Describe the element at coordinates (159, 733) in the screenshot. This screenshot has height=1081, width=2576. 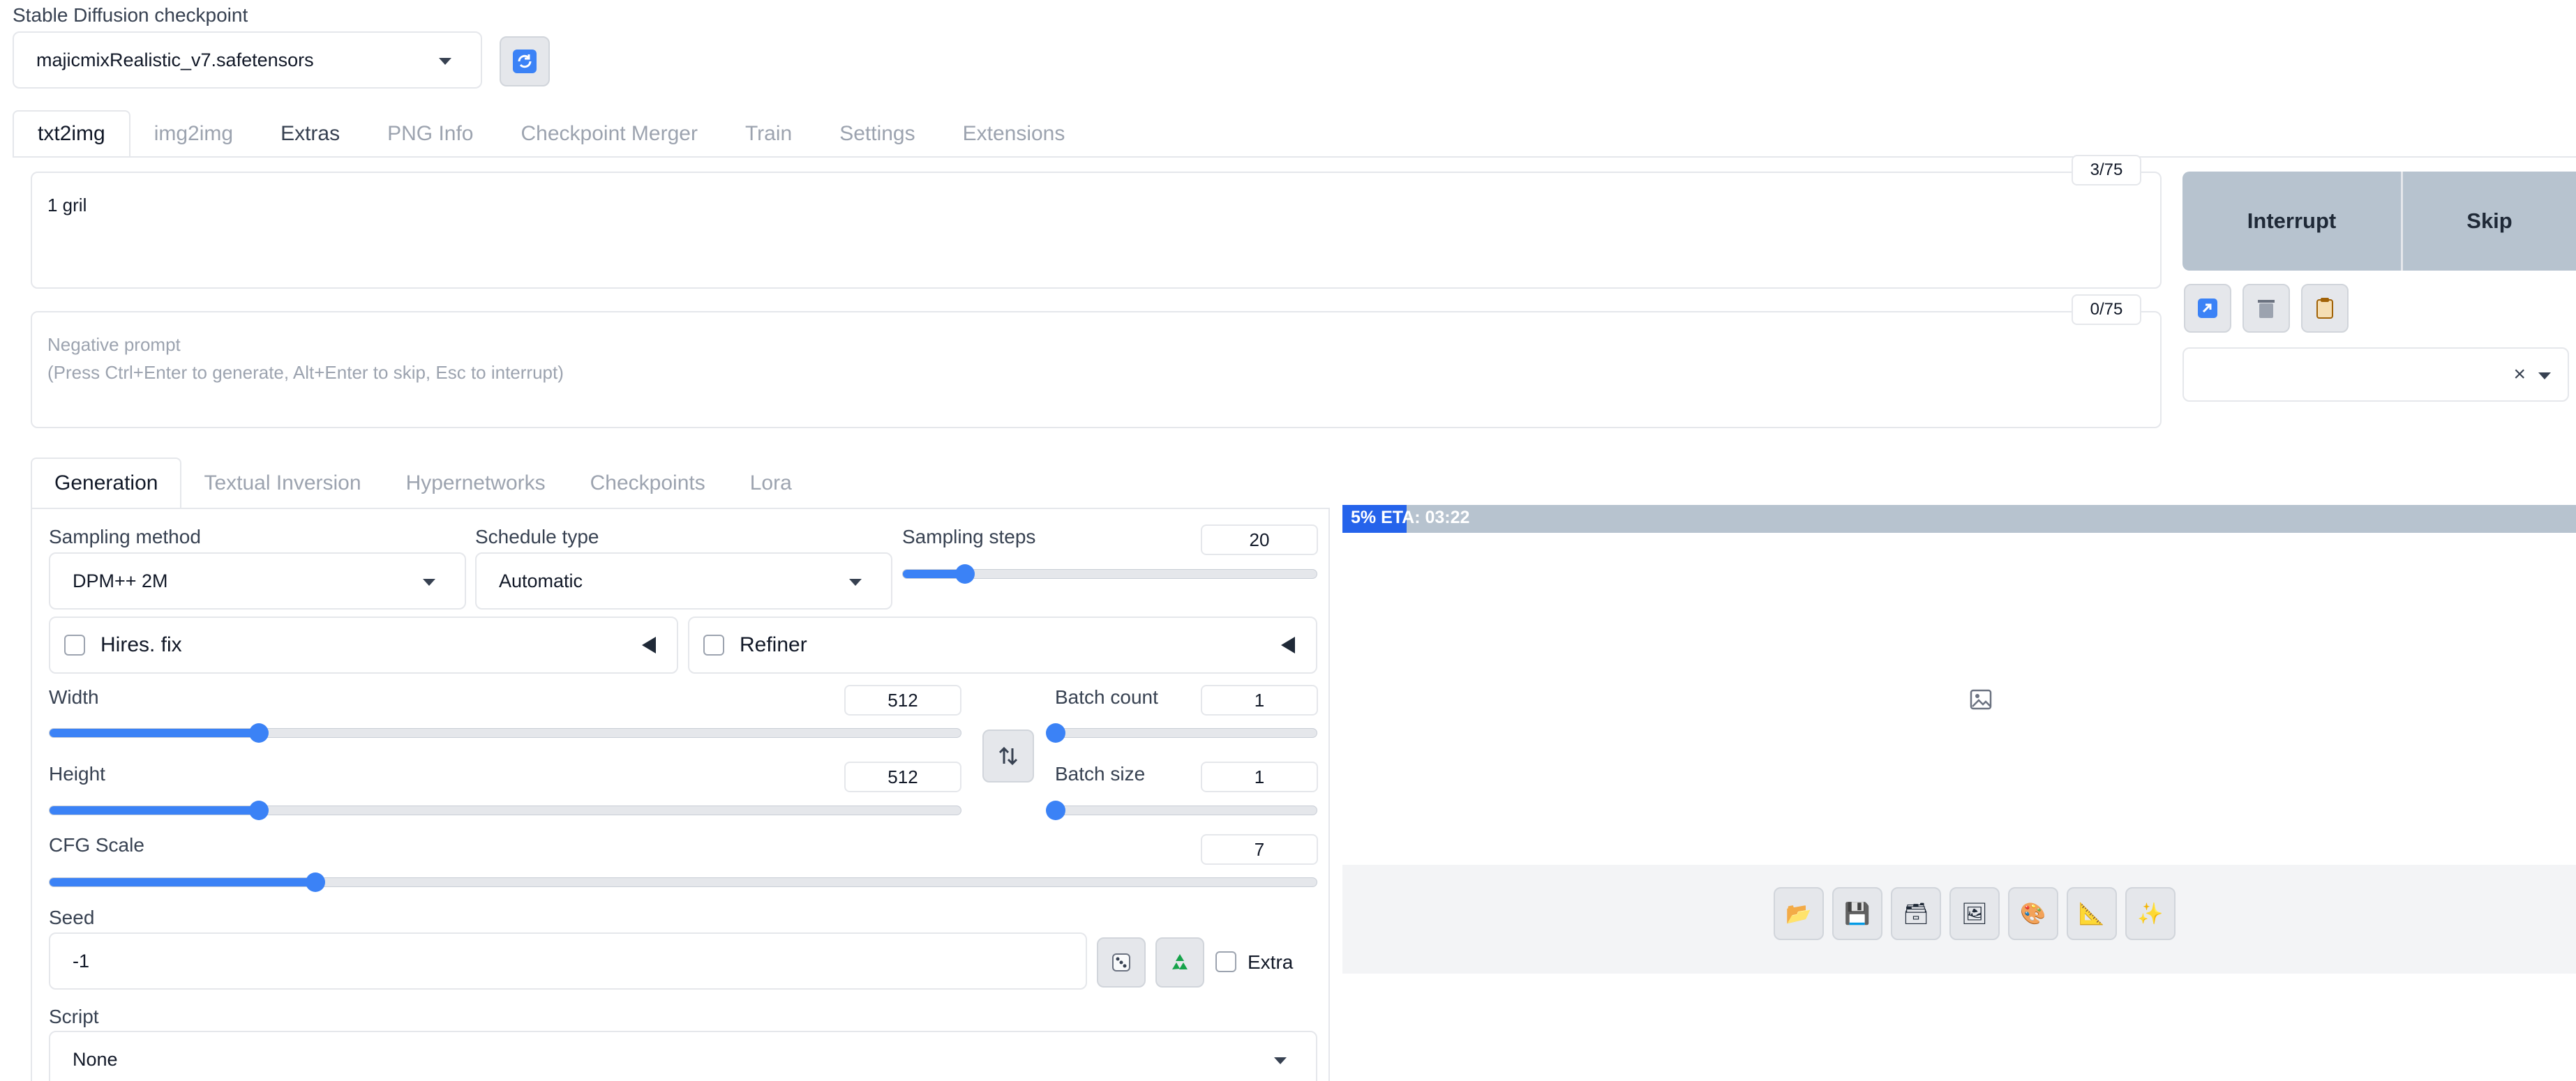
I see `width-fill` at that location.